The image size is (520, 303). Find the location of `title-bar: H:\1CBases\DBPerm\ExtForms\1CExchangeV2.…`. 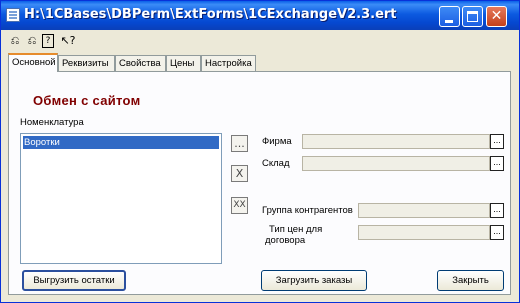

title-bar: H:\1CBases\DBPerm\ExtForms\1CExchangeV2.… is located at coordinates (260, 15).